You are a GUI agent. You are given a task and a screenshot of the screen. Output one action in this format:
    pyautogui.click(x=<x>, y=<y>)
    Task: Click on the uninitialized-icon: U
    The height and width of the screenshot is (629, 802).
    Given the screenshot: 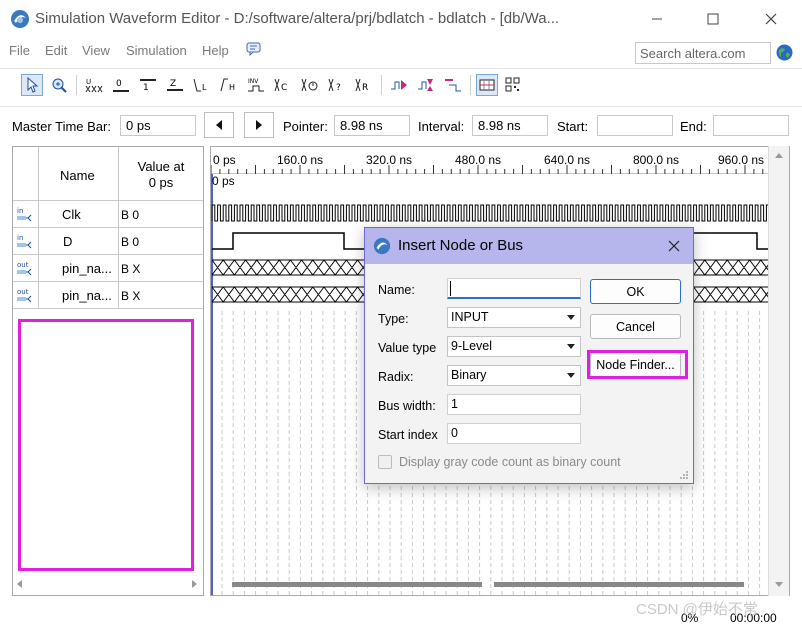 What is the action you would take?
    pyautogui.click(x=94, y=85)
    